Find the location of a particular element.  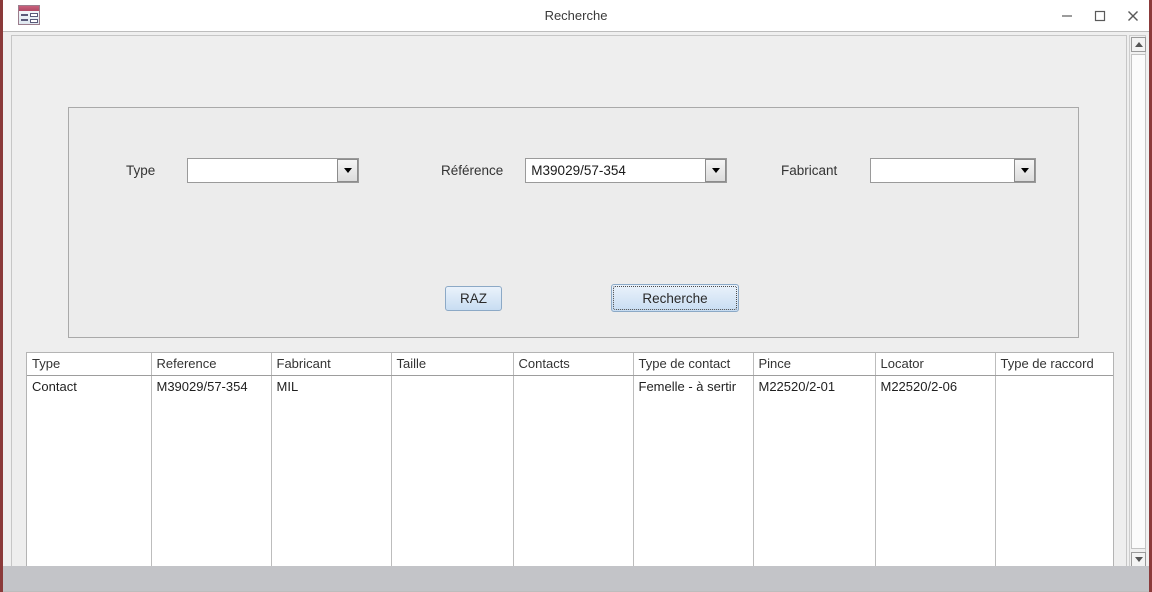

cell-reference: M39029/57-354 is located at coordinates (211, 386).